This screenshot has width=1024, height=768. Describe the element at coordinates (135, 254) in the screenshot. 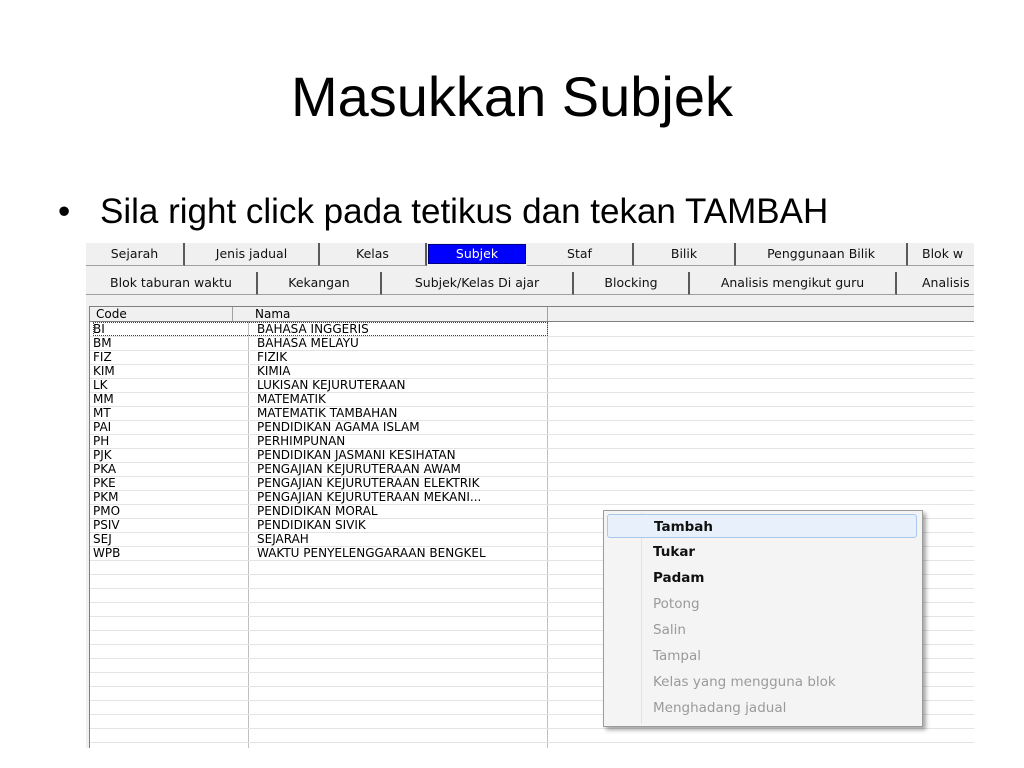

I see `tab-sejarah: Sejarah` at that location.